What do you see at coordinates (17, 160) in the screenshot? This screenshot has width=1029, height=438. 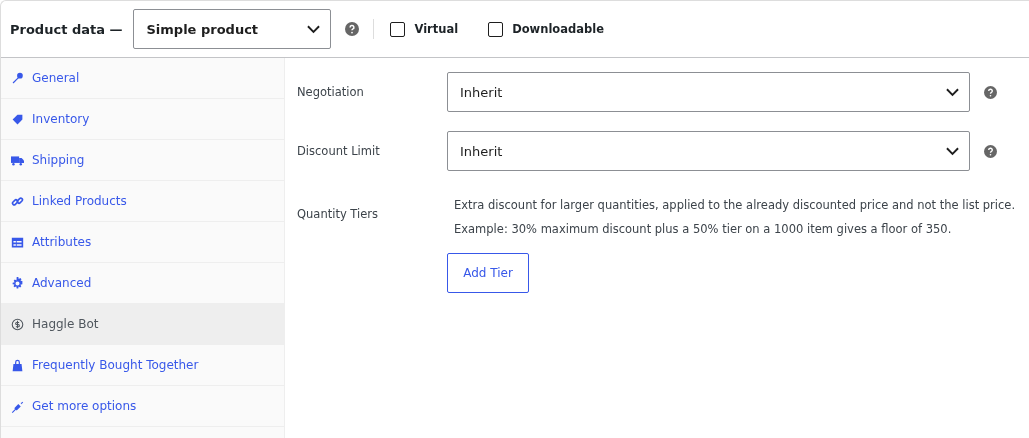 I see `truck-icon` at bounding box center [17, 160].